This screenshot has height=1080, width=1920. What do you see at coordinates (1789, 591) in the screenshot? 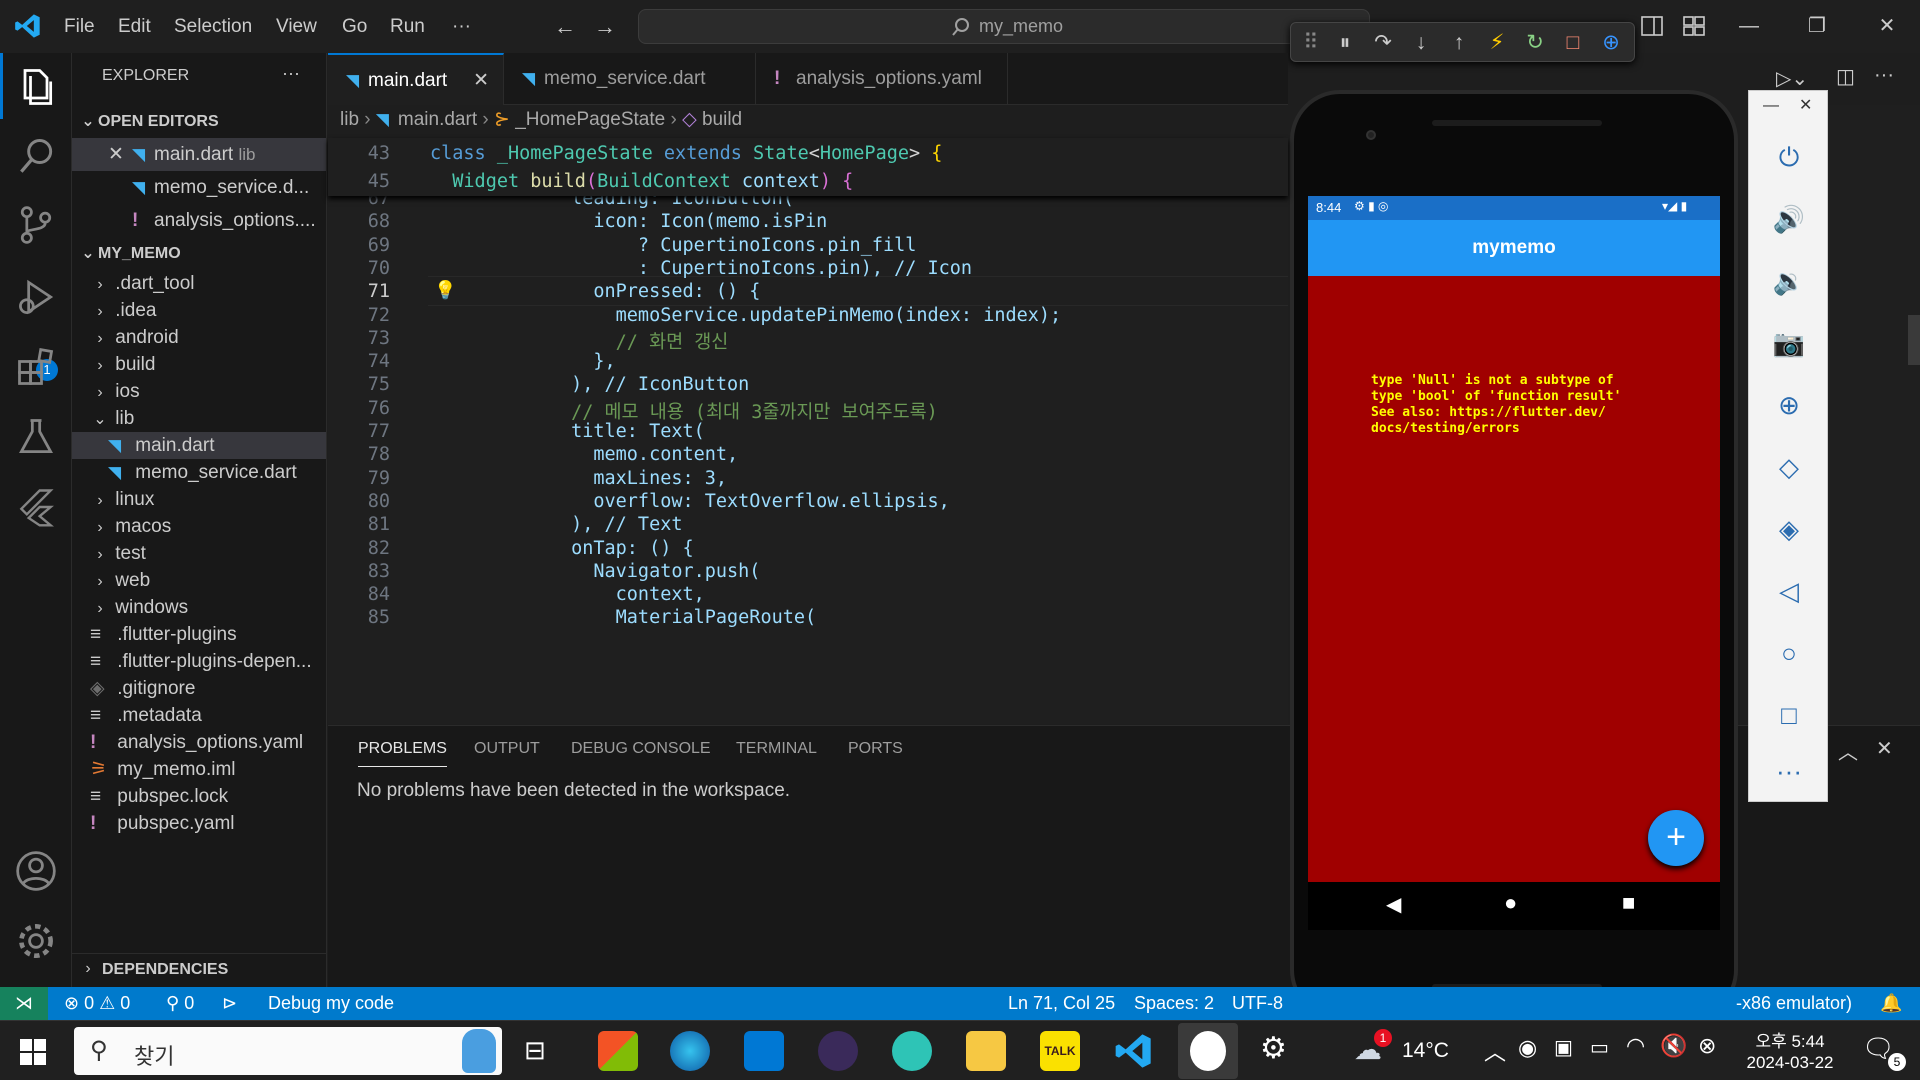
I see `back-triangle-icon: ◁` at bounding box center [1789, 591].